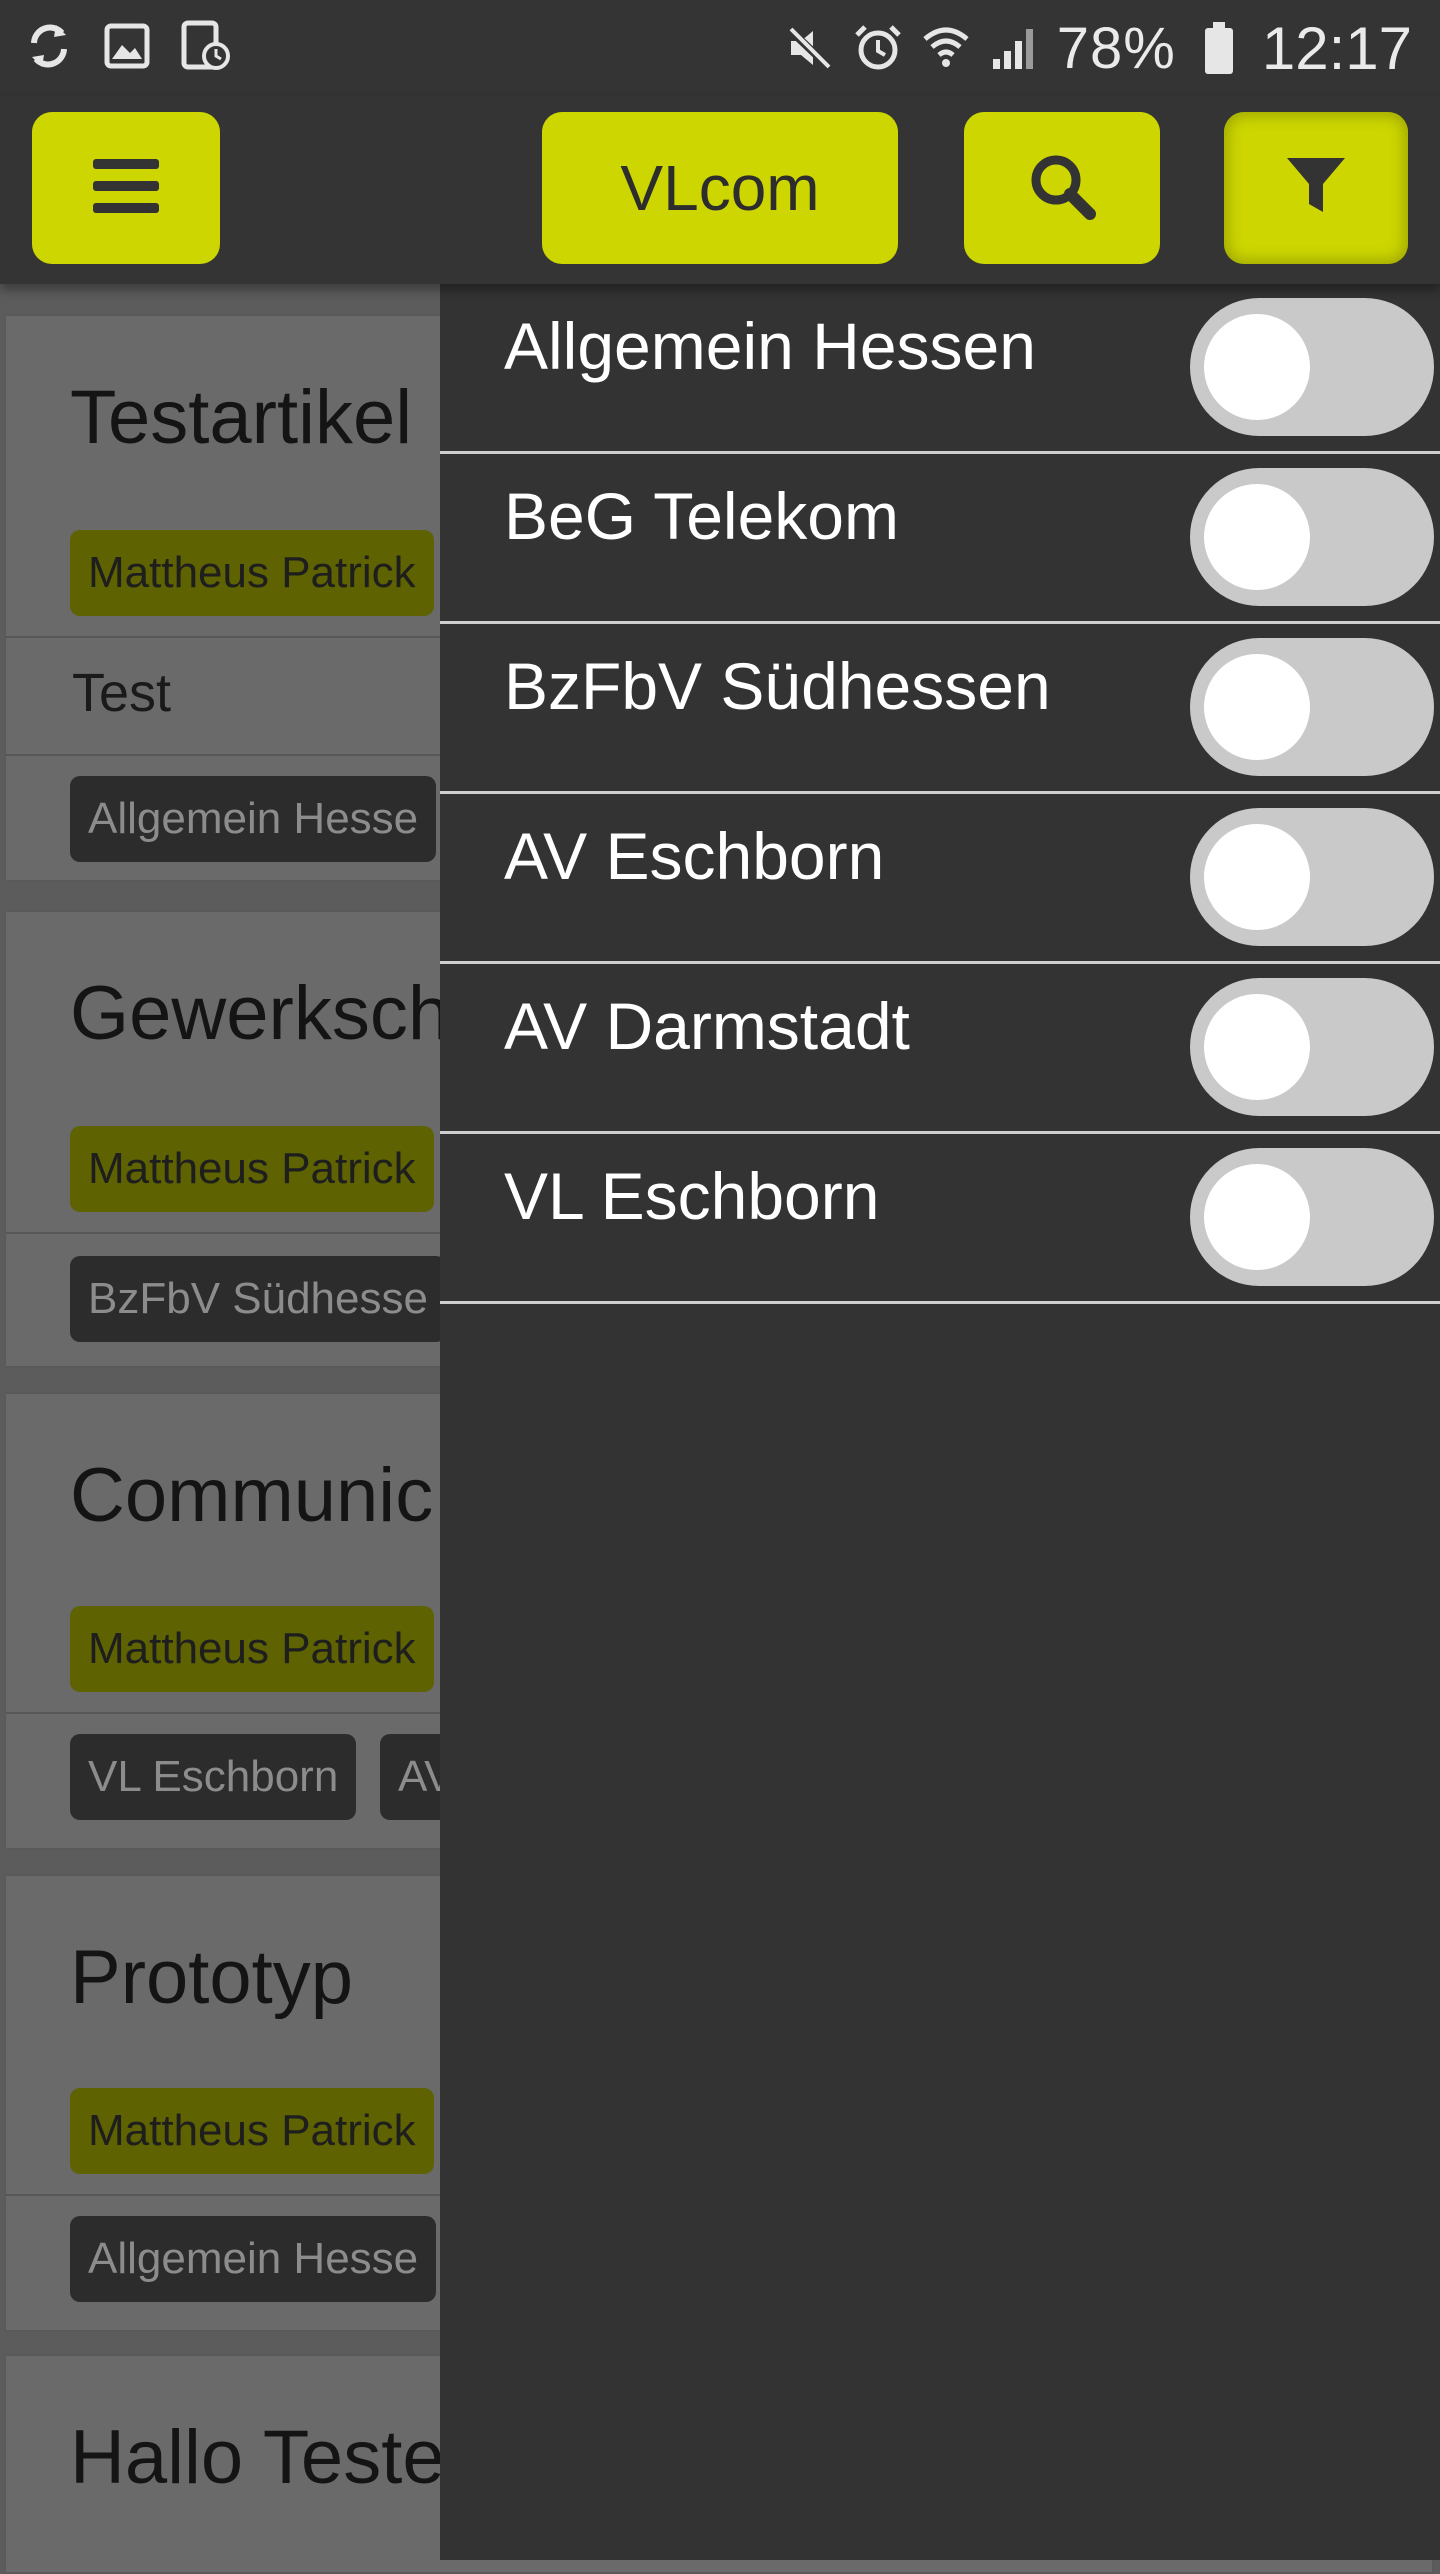 The height and width of the screenshot is (2574, 1440). I want to click on brand-button: VLcom, so click(720, 188).